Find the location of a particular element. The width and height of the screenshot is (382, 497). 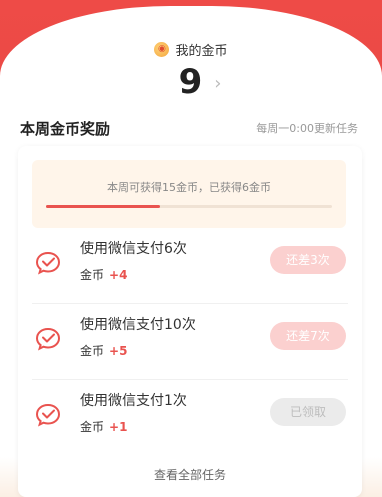

progress-fill is located at coordinates (103, 206).